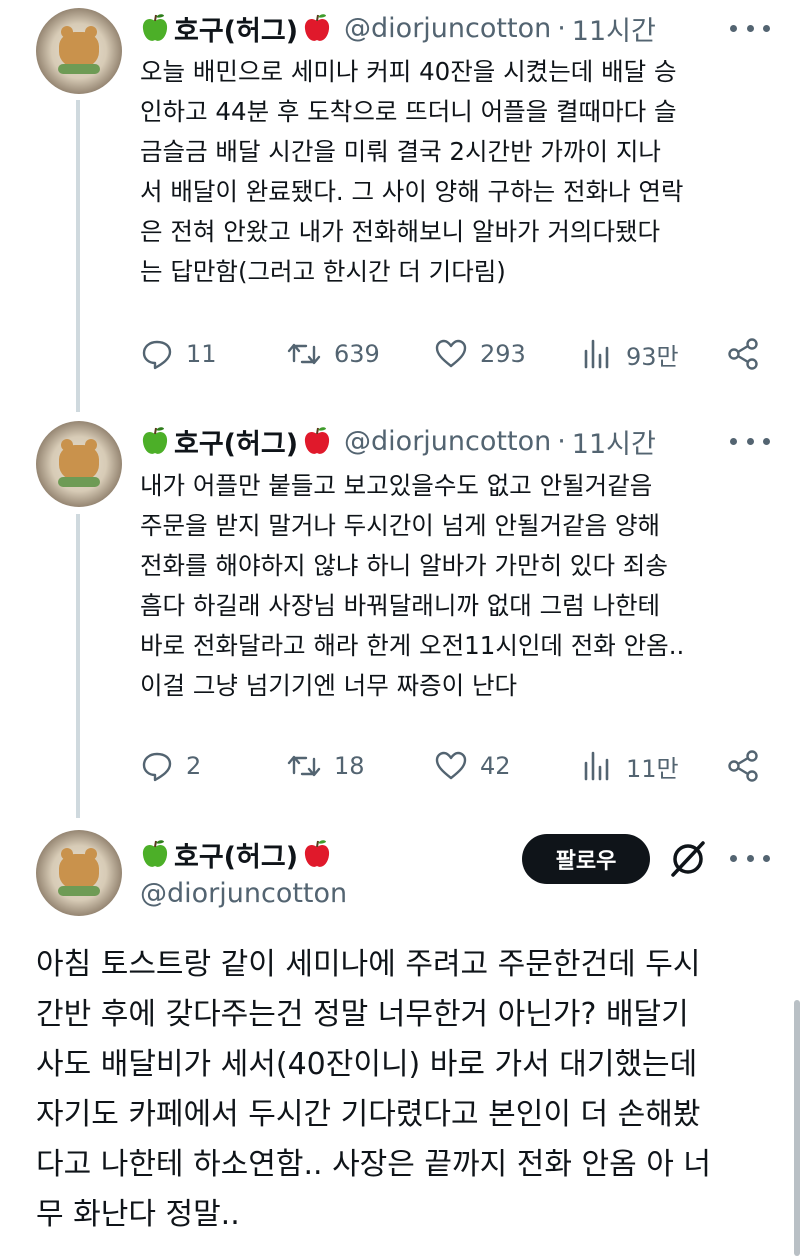 The height and width of the screenshot is (1256, 800). What do you see at coordinates (472, 766) in the screenshot?
I see `like-button: 42` at bounding box center [472, 766].